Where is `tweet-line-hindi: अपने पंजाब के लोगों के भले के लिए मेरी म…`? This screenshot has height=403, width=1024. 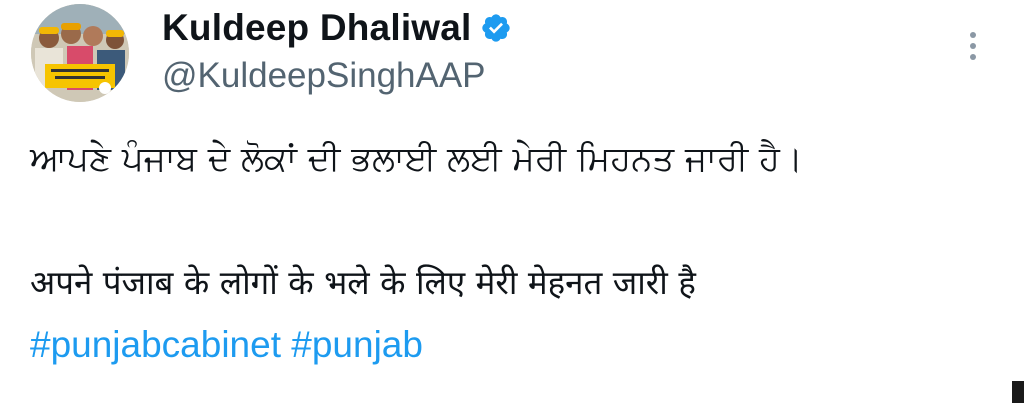 tweet-line-hindi: अपने पंजाब के लोगों के भले के लिए मेरी म… is located at coordinates (363, 282).